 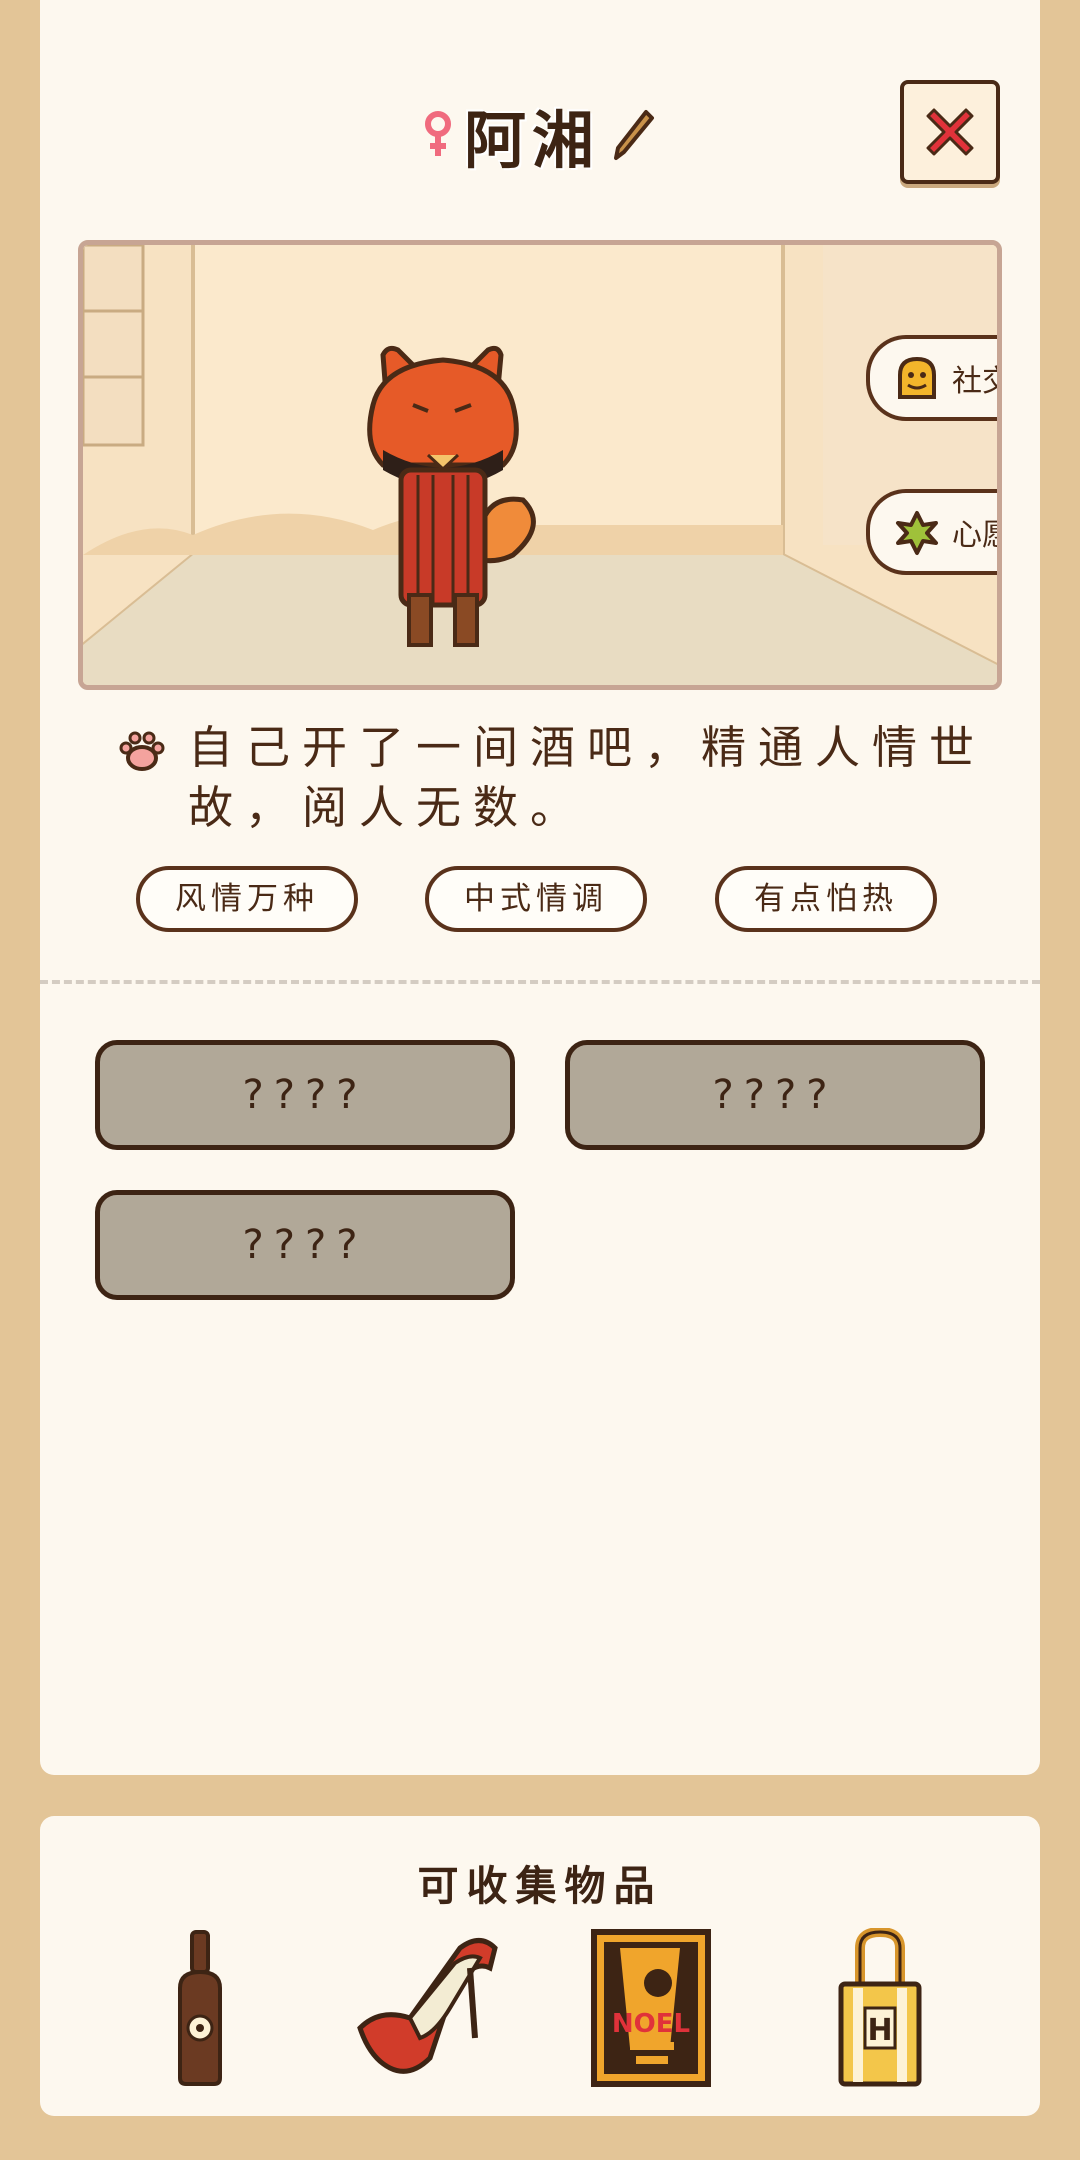 I want to click on collectibles-title: 可收集物品, so click(x=540, y=1886).